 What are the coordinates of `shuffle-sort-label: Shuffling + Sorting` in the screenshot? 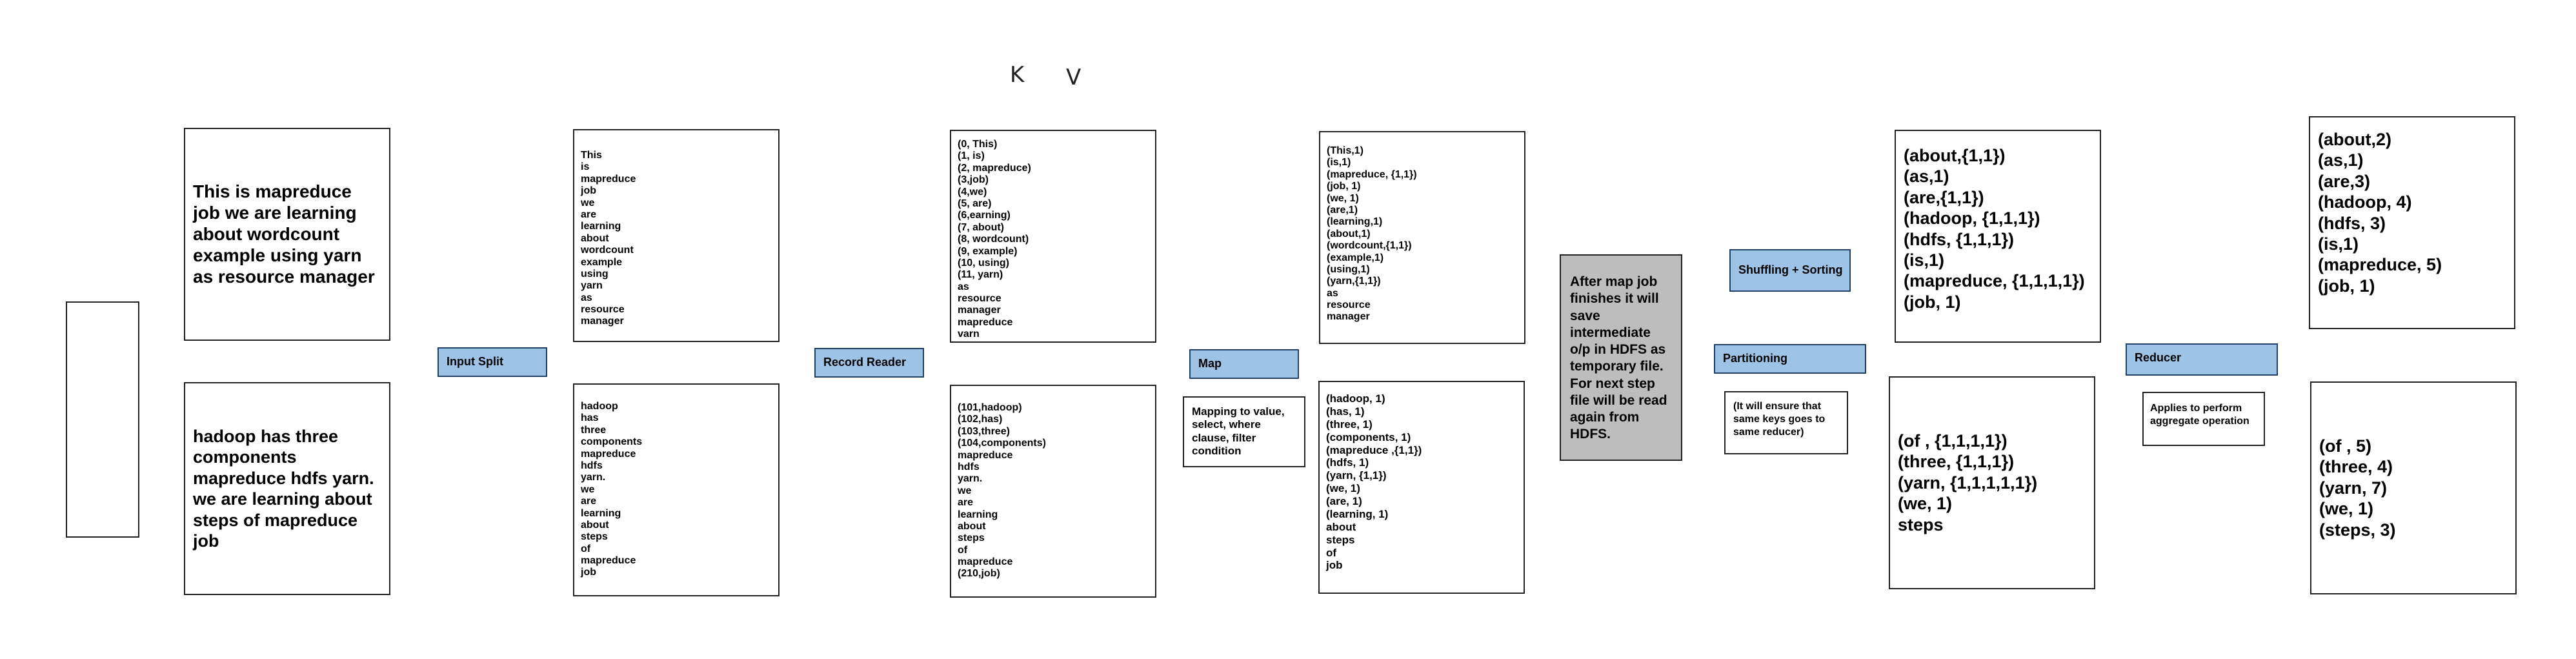 It's located at (1790, 271).